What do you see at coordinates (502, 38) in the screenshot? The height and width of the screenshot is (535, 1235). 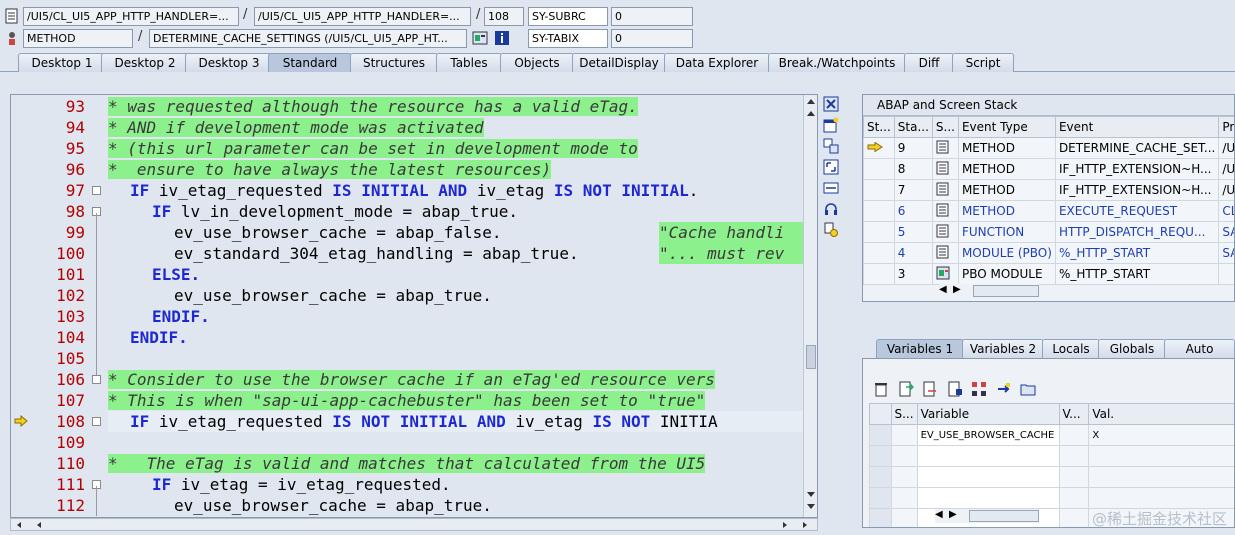 I see `info-icon` at bounding box center [502, 38].